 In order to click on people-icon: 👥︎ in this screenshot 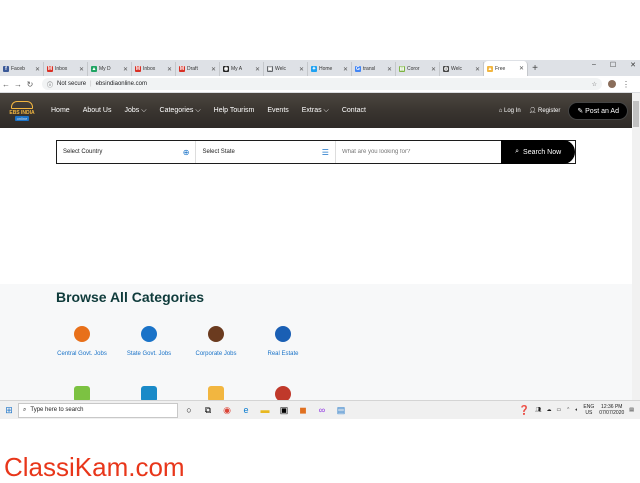, I will do `click(538, 410)`.